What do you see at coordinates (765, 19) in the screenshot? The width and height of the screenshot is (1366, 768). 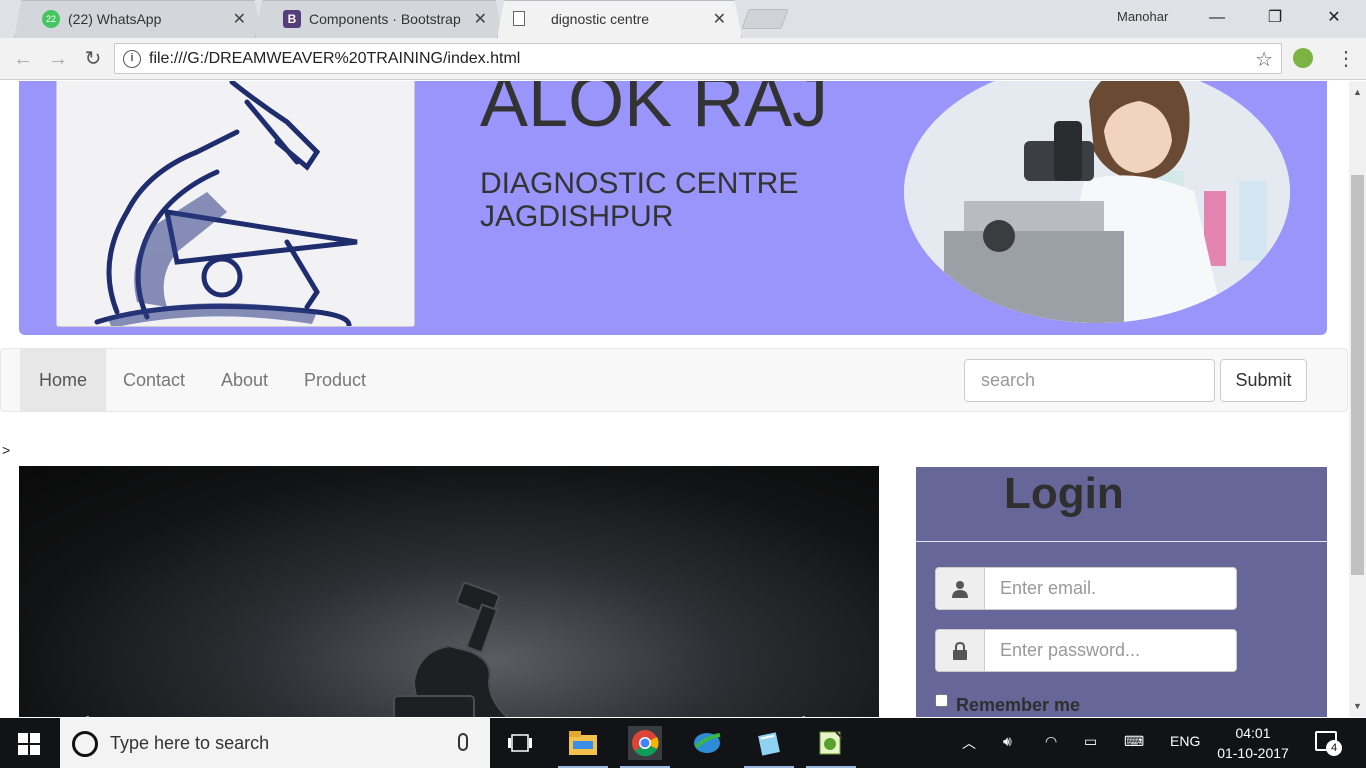 I see `new-tab-button` at bounding box center [765, 19].